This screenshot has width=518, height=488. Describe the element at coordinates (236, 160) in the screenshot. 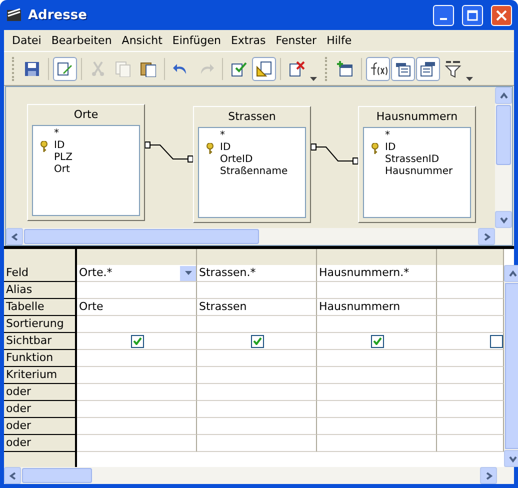

I see `field-name: OrteID` at that location.